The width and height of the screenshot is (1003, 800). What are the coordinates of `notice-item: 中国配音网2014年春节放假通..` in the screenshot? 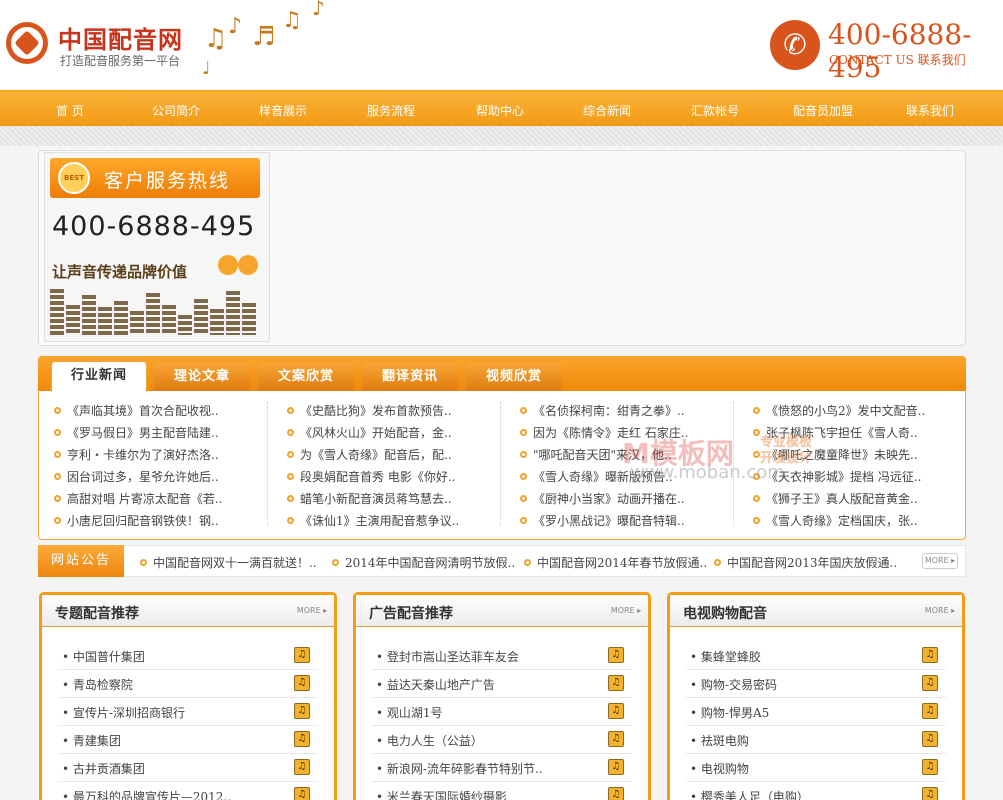 It's located at (615, 562).